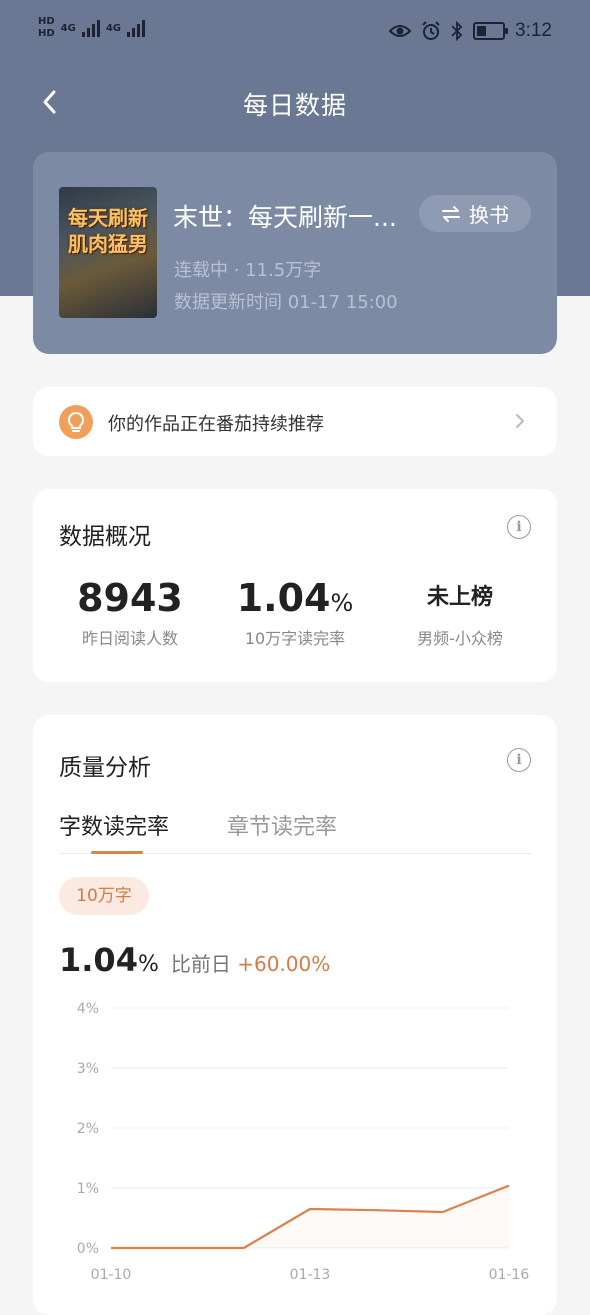 This screenshot has height=1315, width=590. I want to click on battery-icon, so click(489, 31).